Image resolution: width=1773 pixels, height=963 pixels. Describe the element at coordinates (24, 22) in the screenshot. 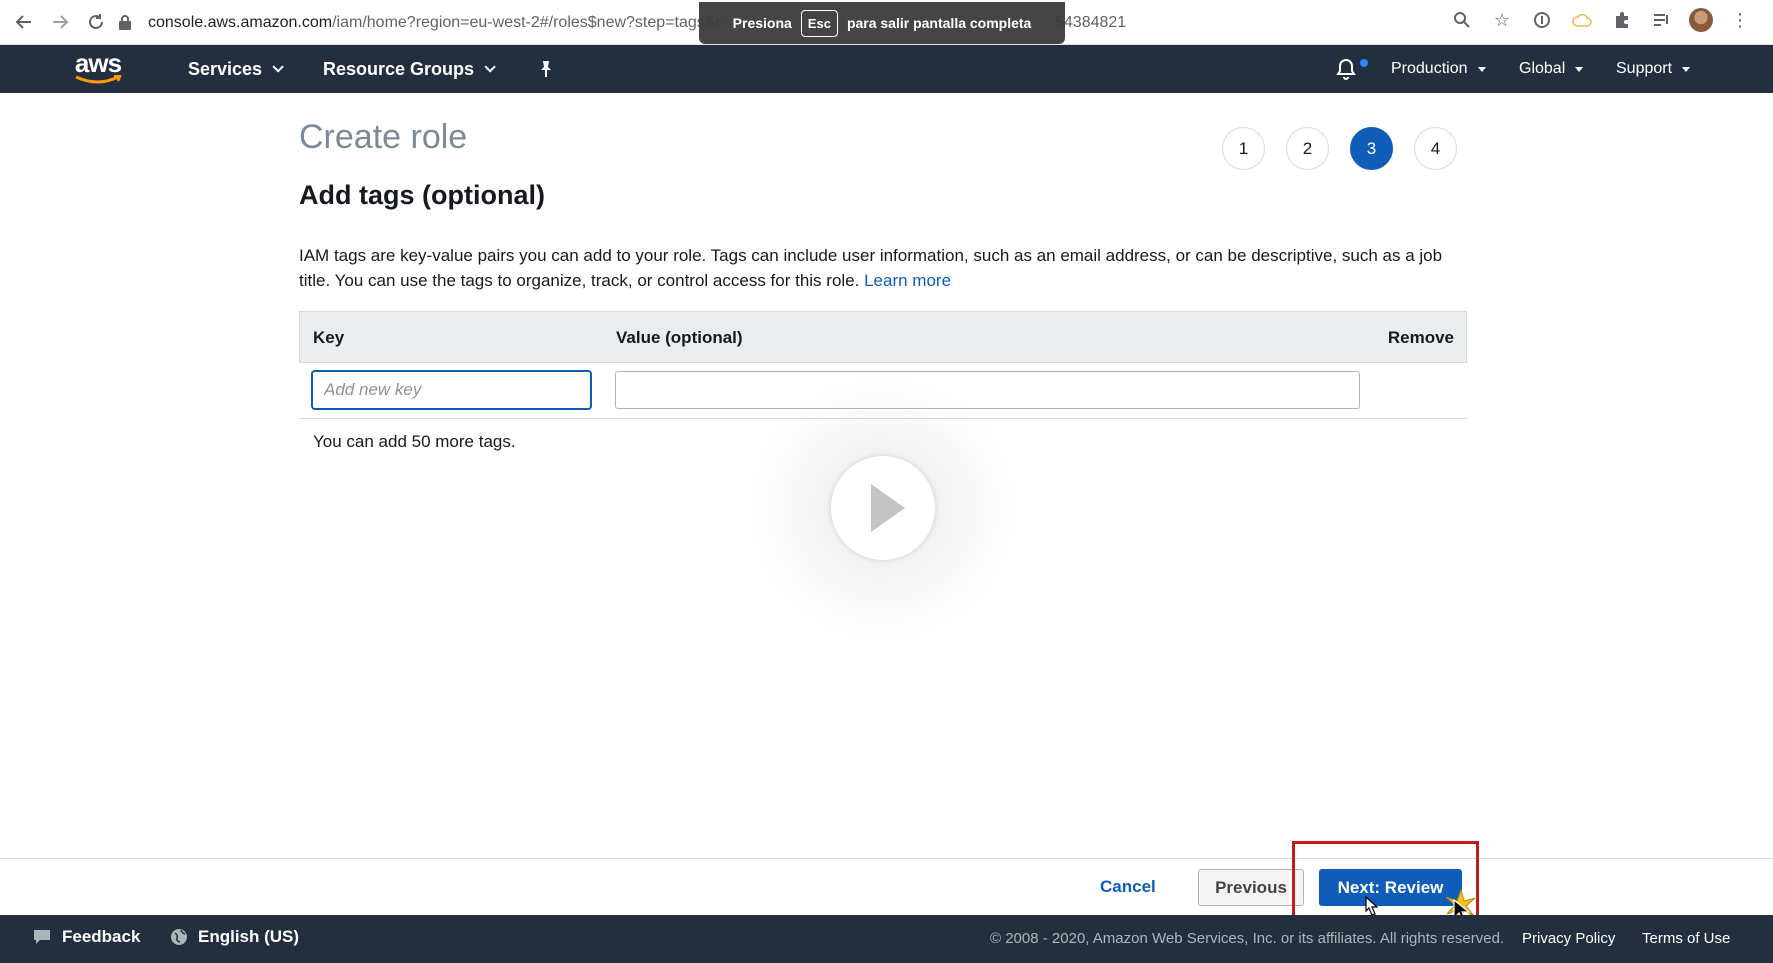

I see `back-icon` at that location.